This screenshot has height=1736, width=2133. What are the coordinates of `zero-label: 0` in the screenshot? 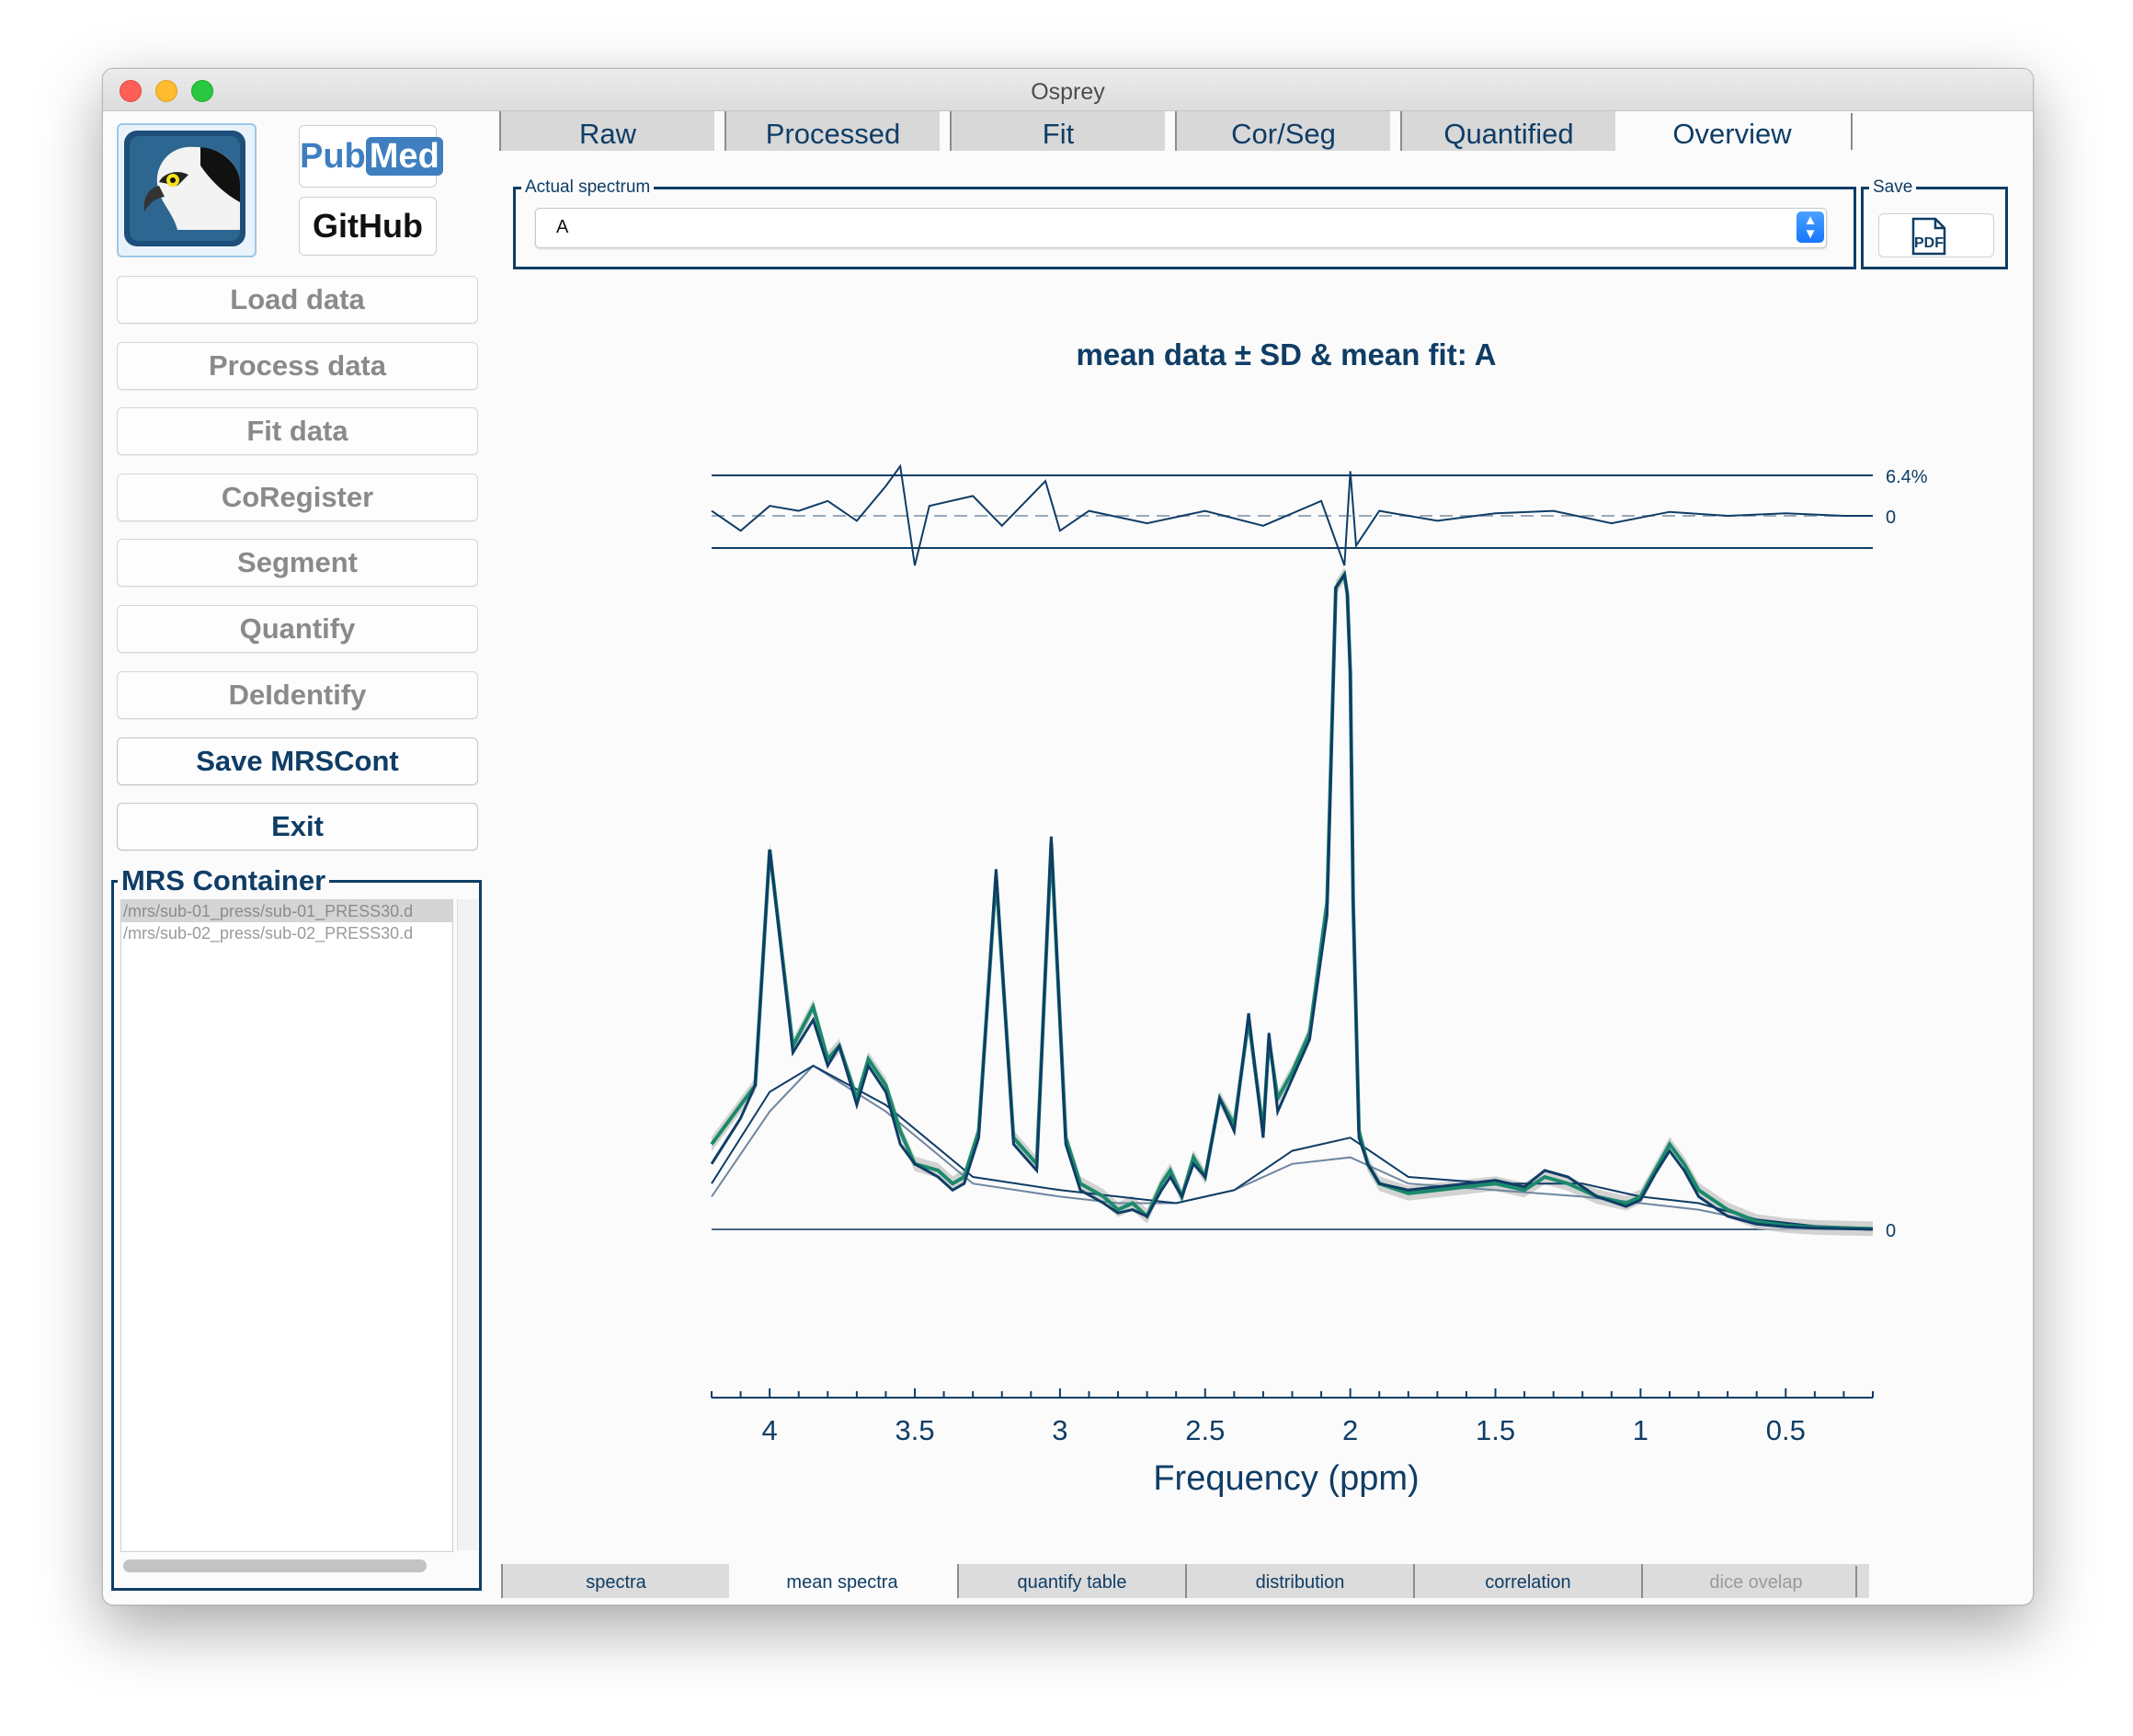 It's located at (1891, 1231).